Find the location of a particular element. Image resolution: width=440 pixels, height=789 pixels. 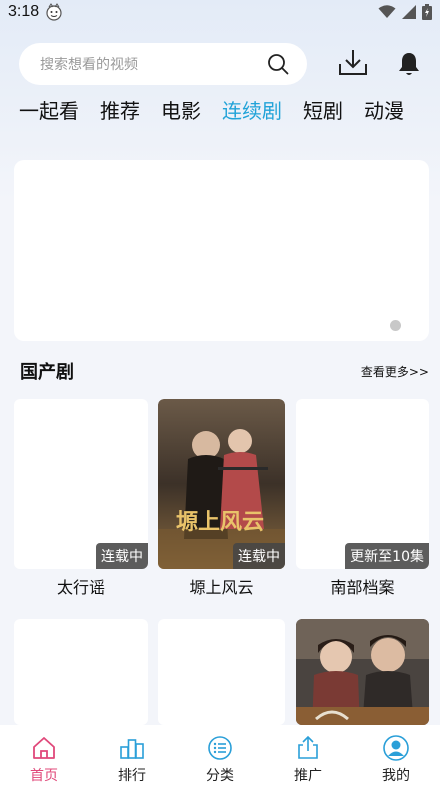

search-input: 搜索想看的视频 is located at coordinates (163, 64).